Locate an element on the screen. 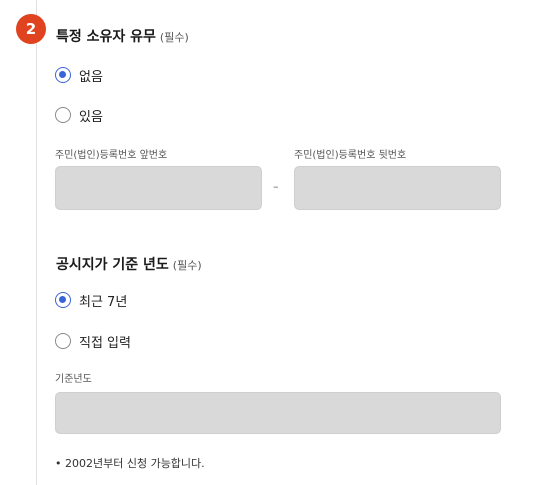 The width and height of the screenshot is (534, 485). rrn-front-label: 주민(법인)등록번호 앞번호 is located at coordinates (111, 155).